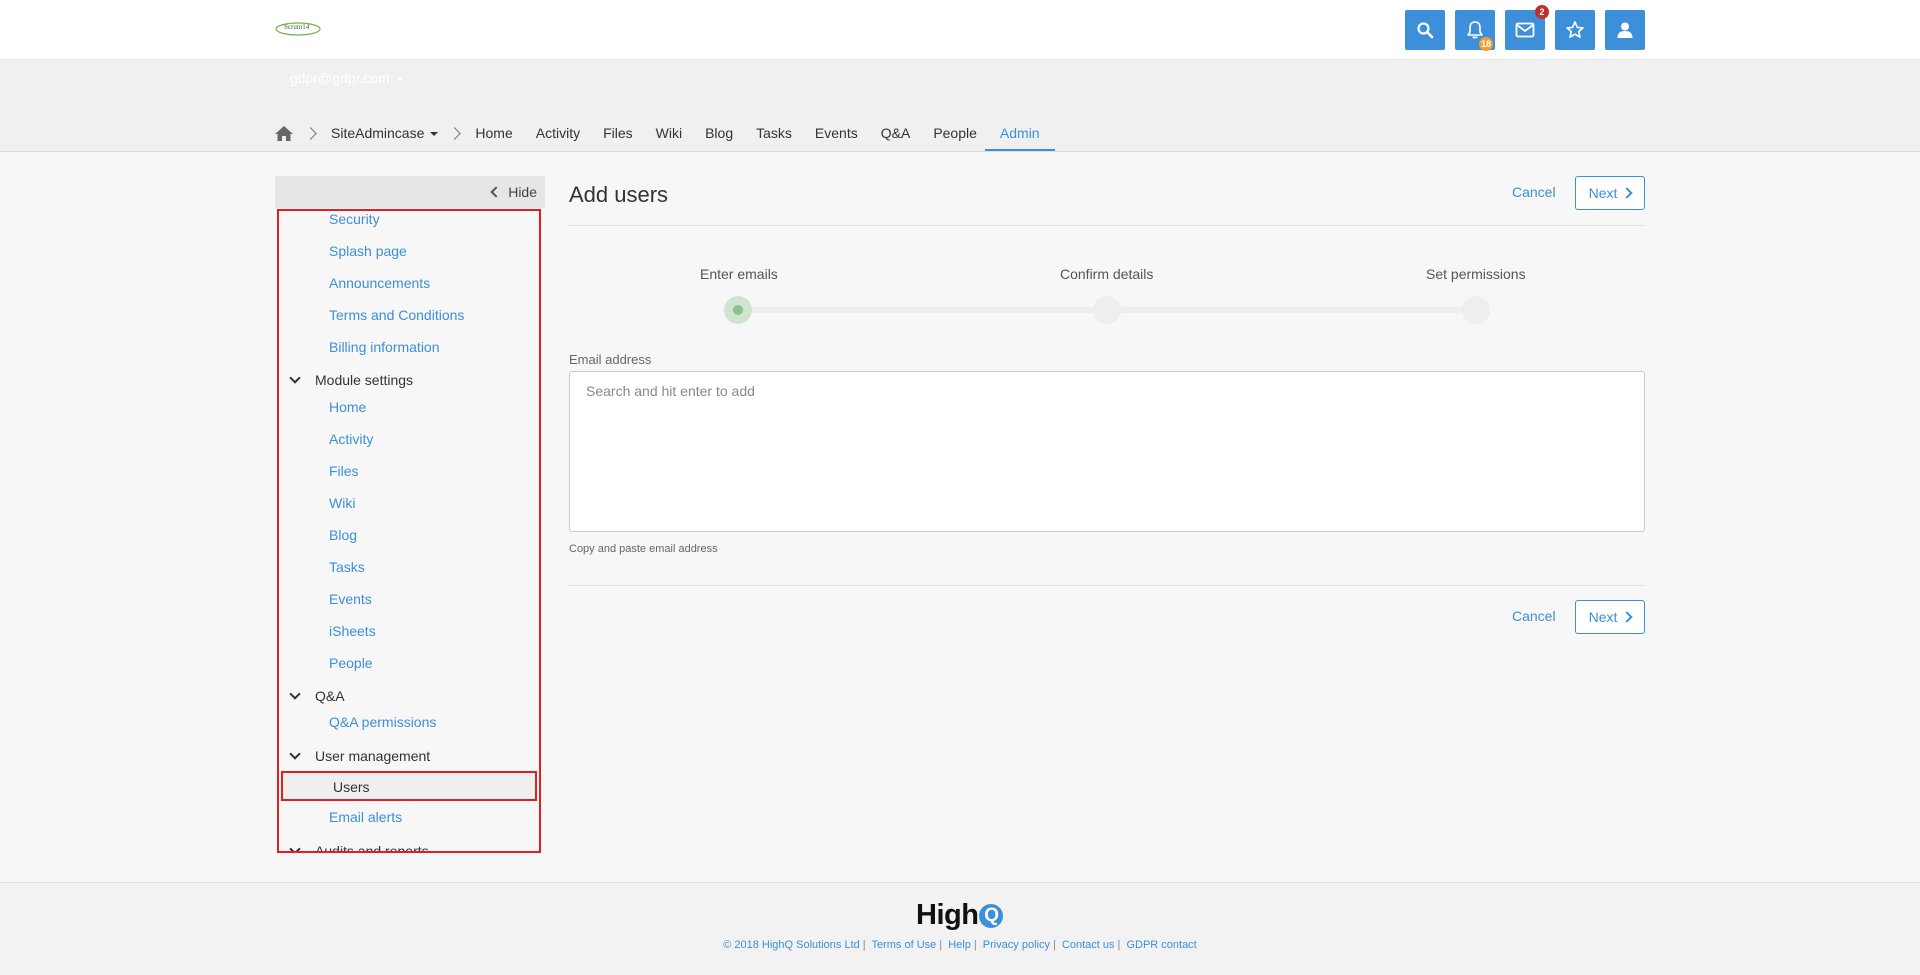 The height and width of the screenshot is (975, 1920). Describe the element at coordinates (774, 133) in the screenshot. I see `tab-tasks: Tasks` at that location.